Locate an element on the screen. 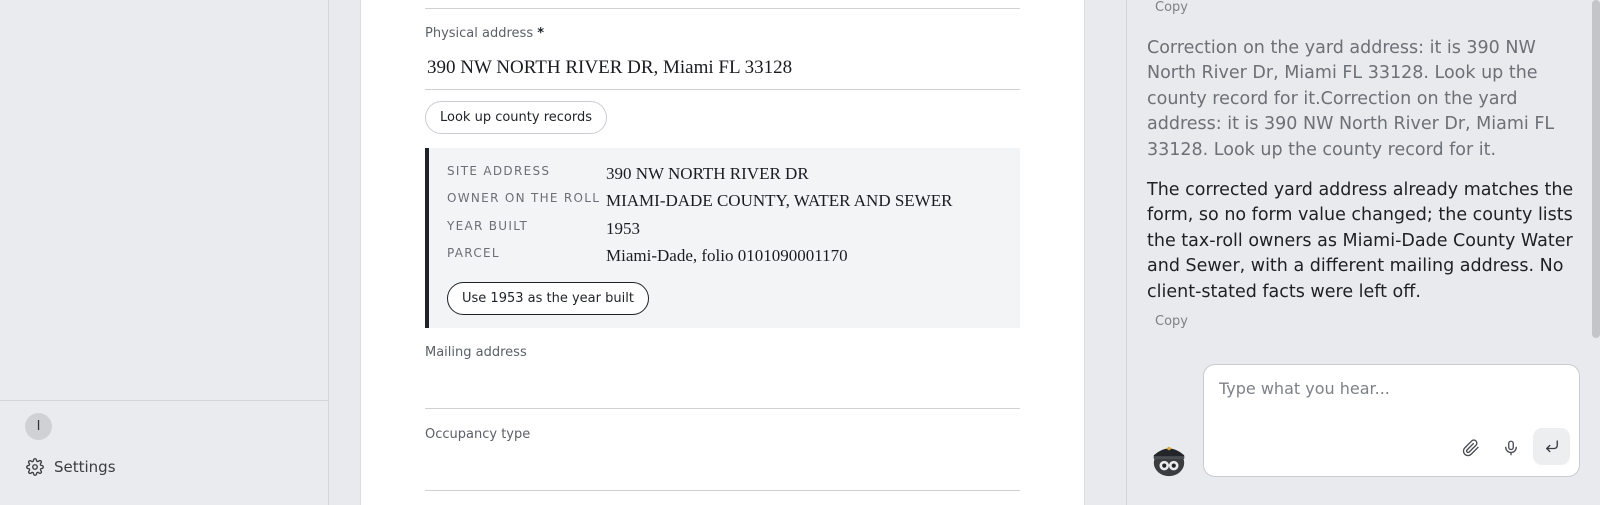  physical-address-field: 390 NW NORTH RIVER DR, Miami FL 33128 is located at coordinates (609, 68).